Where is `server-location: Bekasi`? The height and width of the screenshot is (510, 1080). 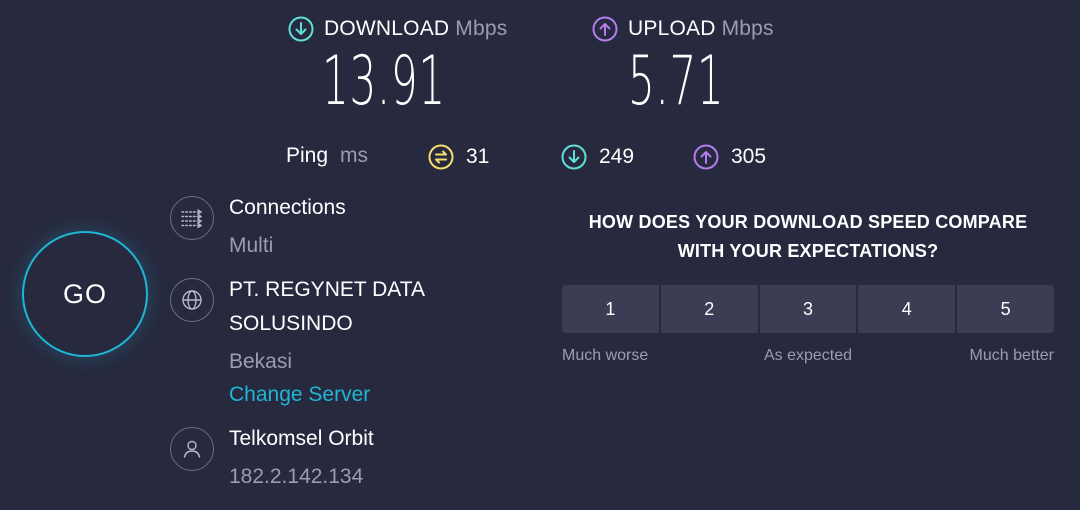
server-location: Bekasi is located at coordinates (261, 361).